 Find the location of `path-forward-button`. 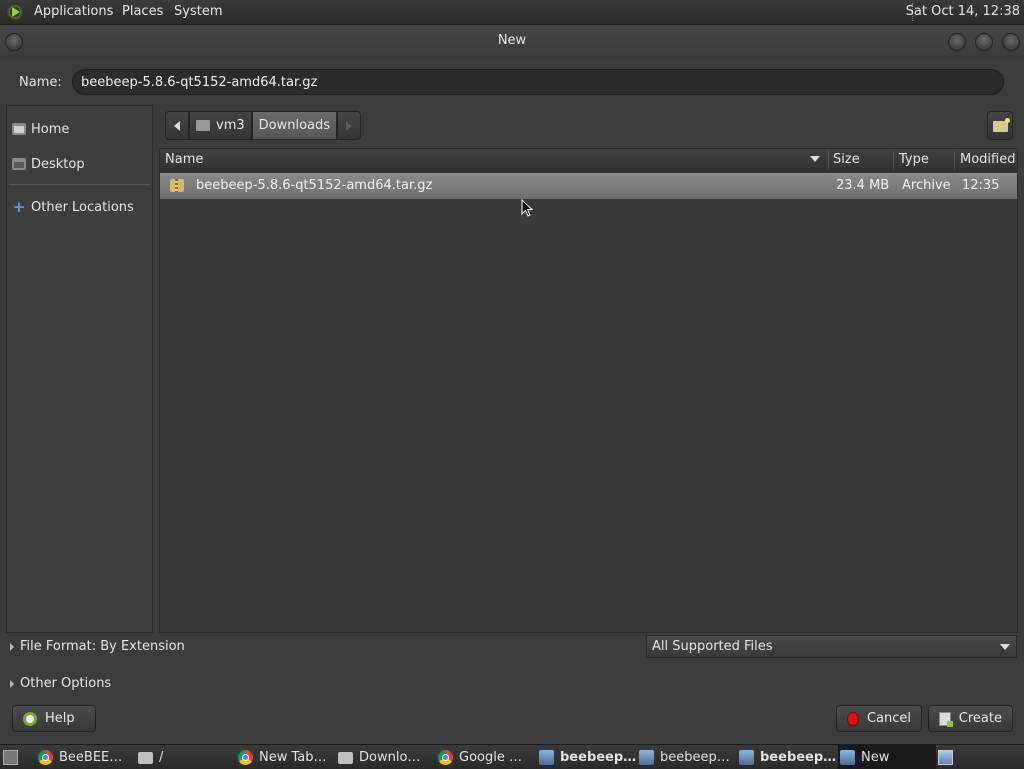

path-forward-button is located at coordinates (349, 125).